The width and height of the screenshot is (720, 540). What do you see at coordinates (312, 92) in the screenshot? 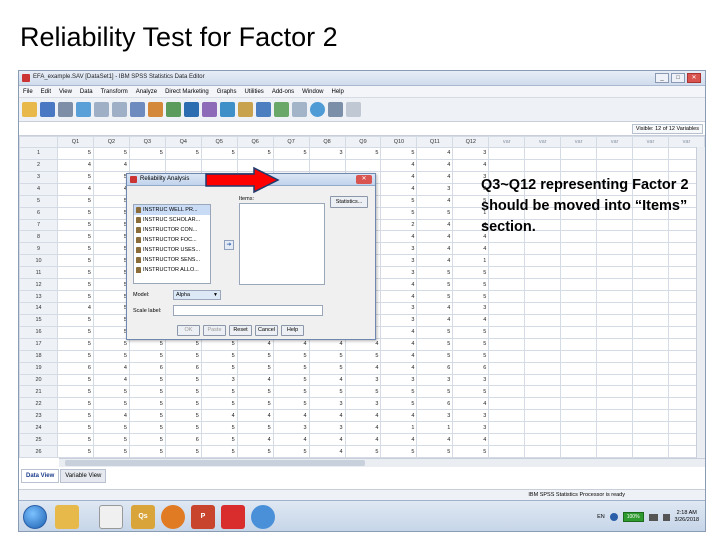
I see `menu-window: Window` at bounding box center [312, 92].